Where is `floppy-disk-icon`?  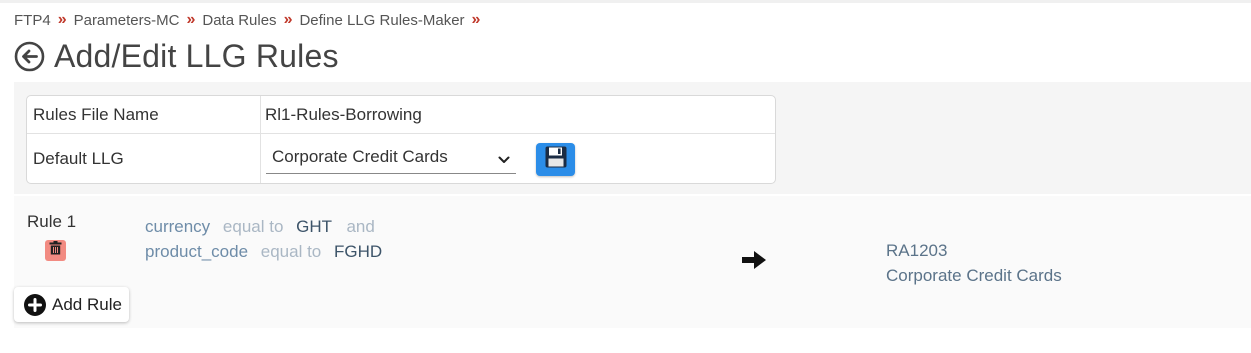 floppy-disk-icon is located at coordinates (556, 159).